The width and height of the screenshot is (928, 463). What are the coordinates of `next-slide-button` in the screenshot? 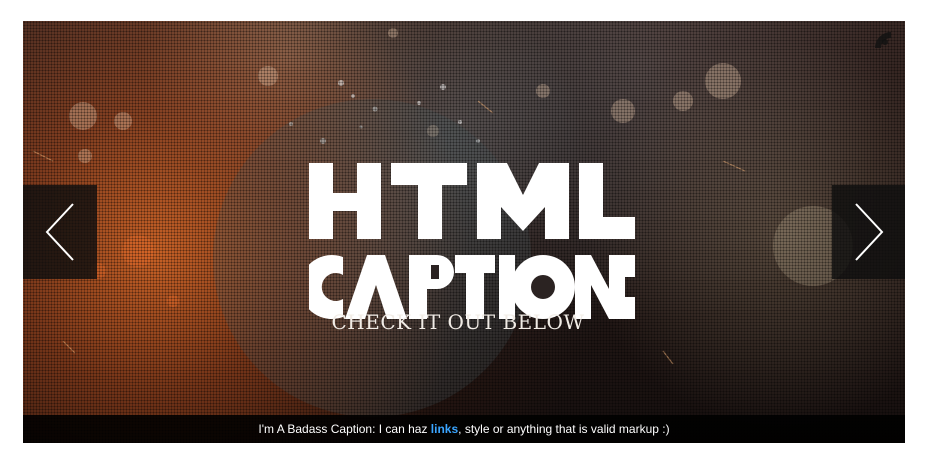 It's located at (868, 232).